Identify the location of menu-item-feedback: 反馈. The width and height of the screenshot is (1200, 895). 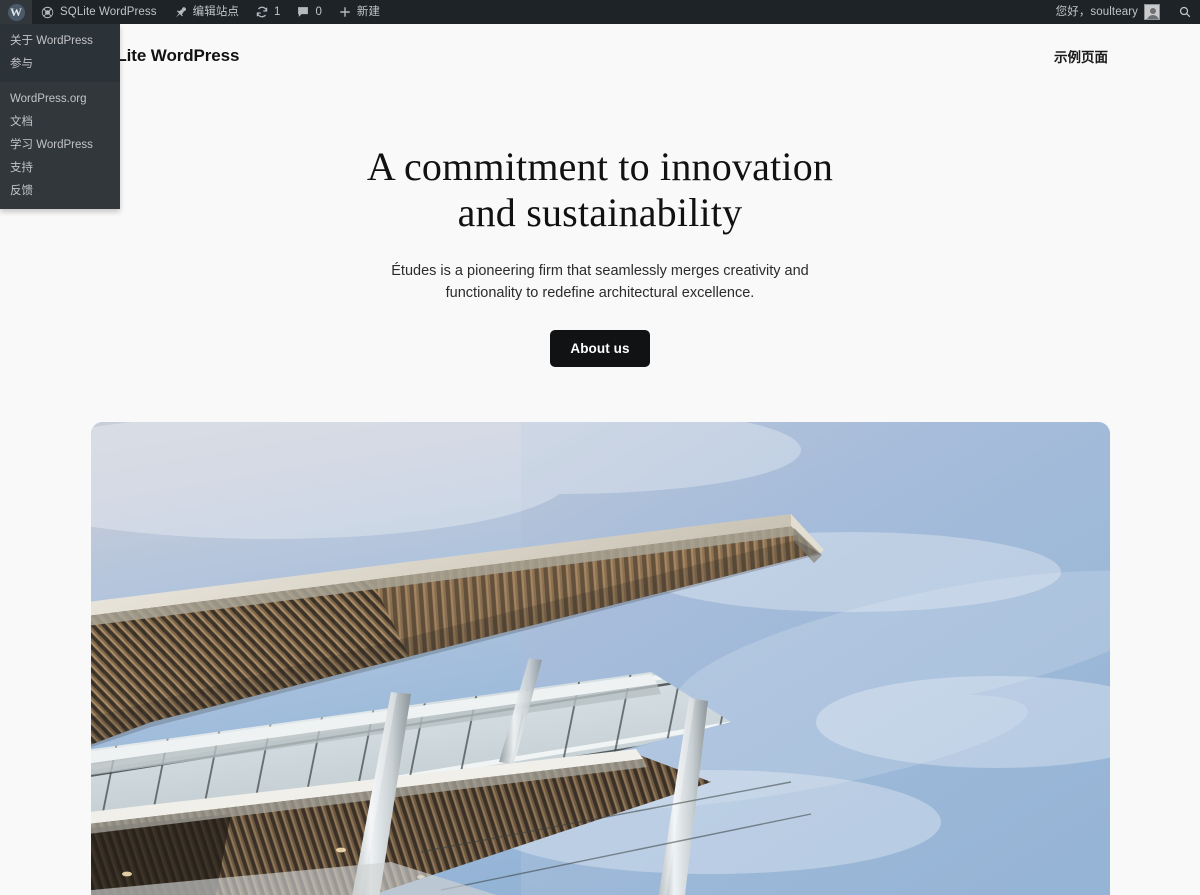
(60, 191).